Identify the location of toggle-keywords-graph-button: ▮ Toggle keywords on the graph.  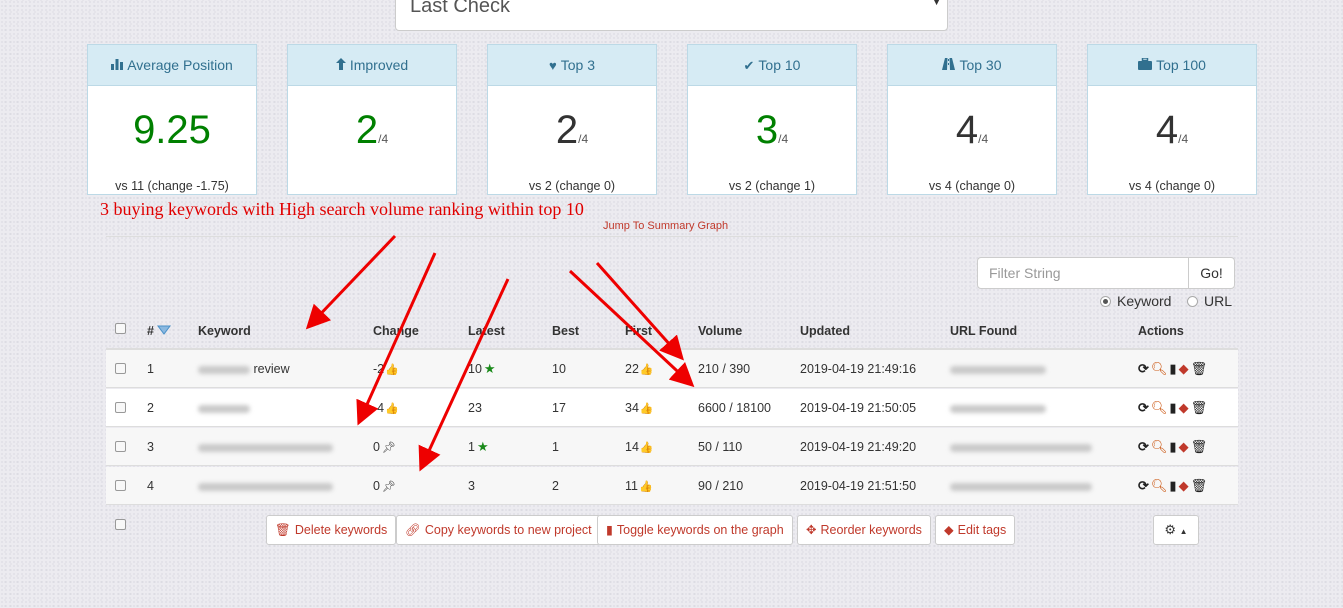
(695, 530).